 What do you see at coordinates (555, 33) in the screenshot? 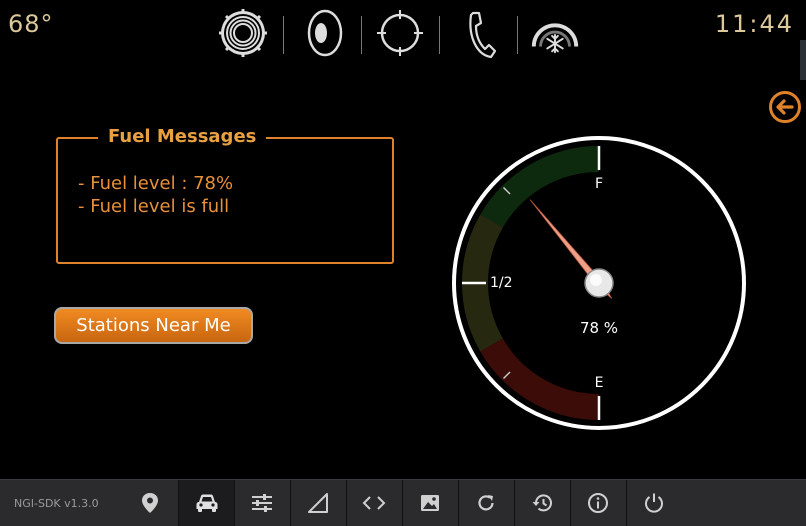
I see `climate-fan-icon` at bounding box center [555, 33].